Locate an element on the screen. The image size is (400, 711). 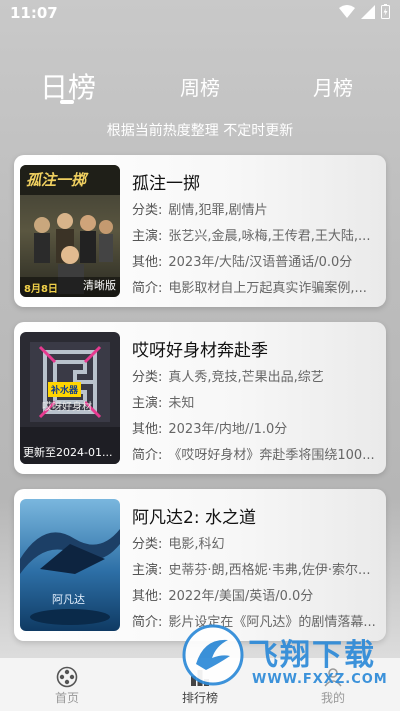
nav-home: 首页 is located at coordinates (67, 684).